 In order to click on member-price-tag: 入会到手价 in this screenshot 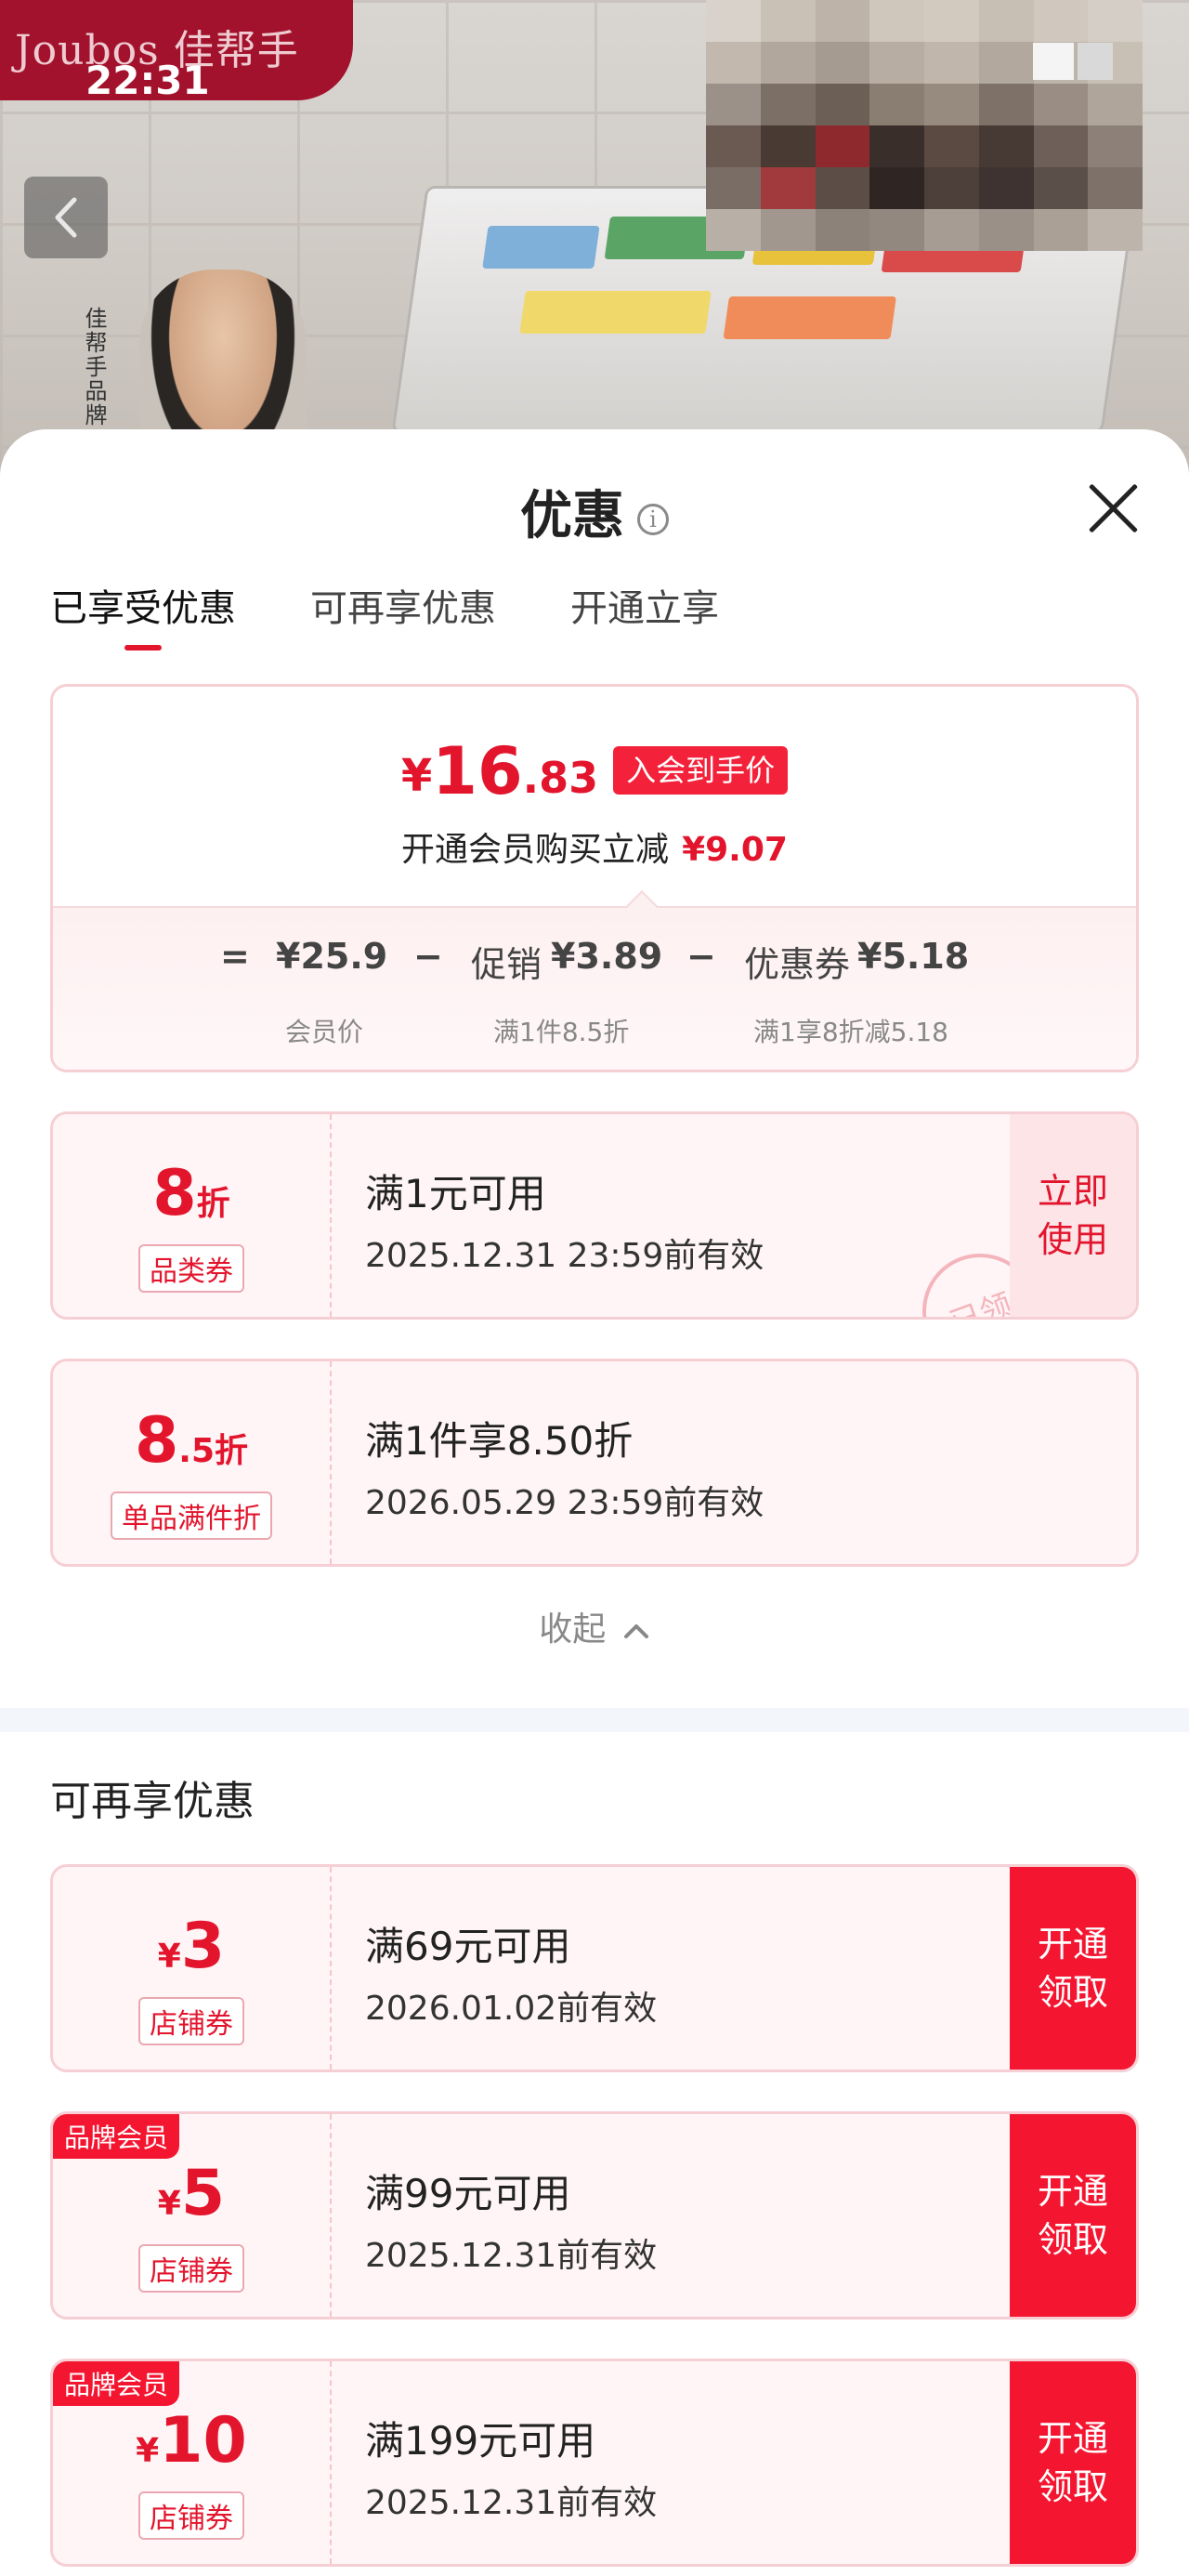, I will do `click(701, 770)`.